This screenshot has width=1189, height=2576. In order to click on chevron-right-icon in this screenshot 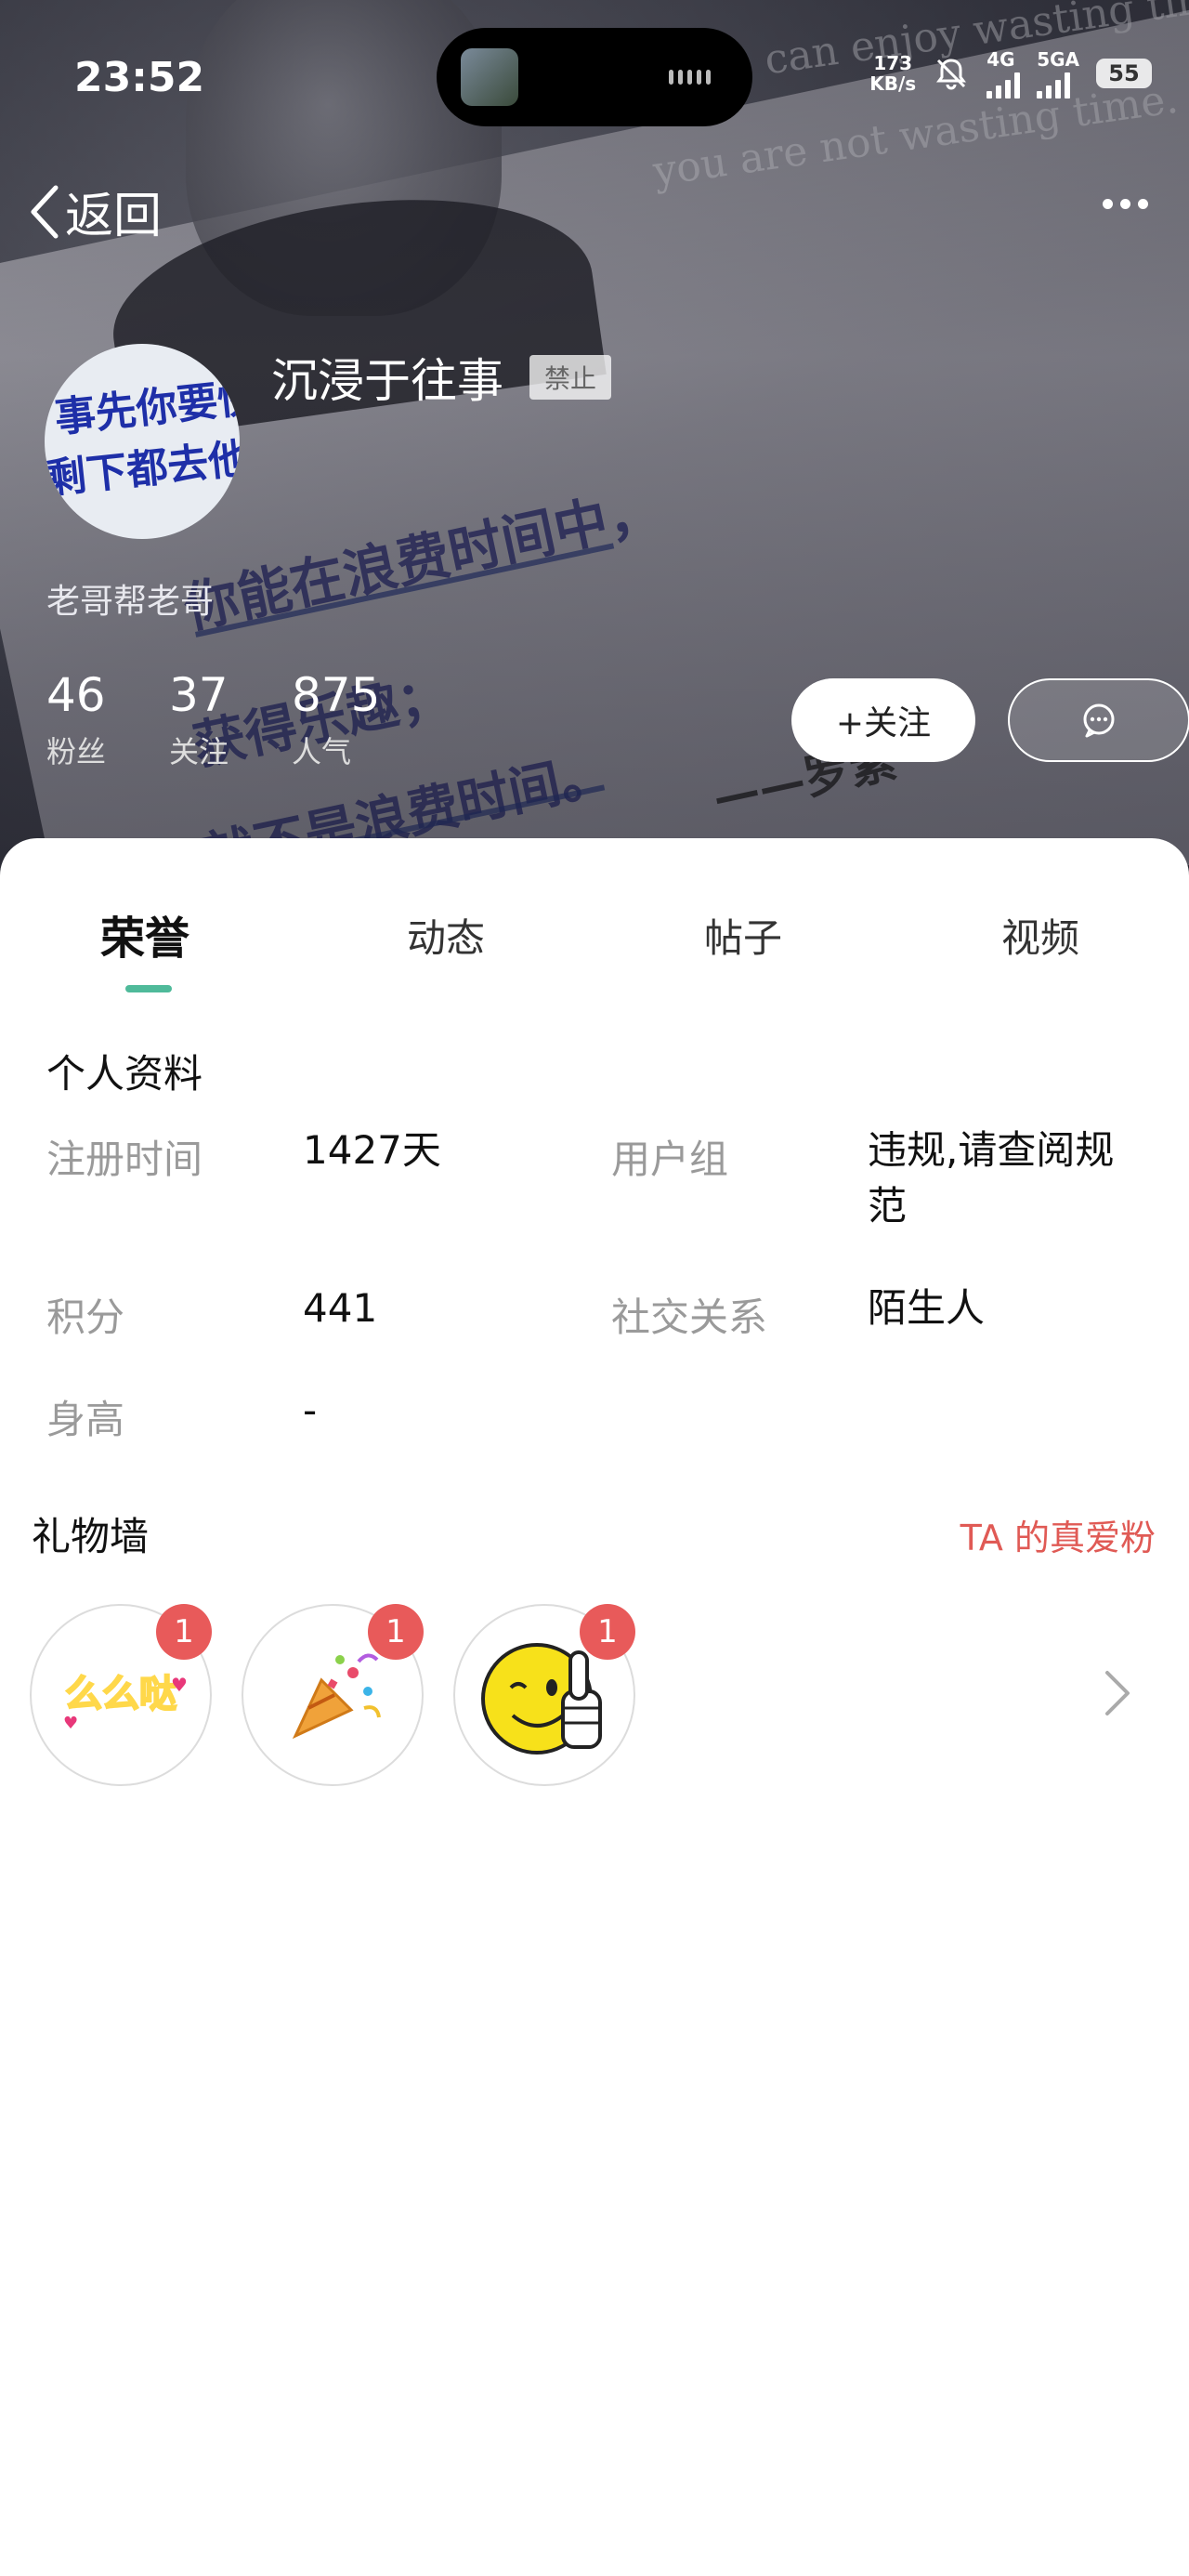, I will do `click(1117, 1693)`.